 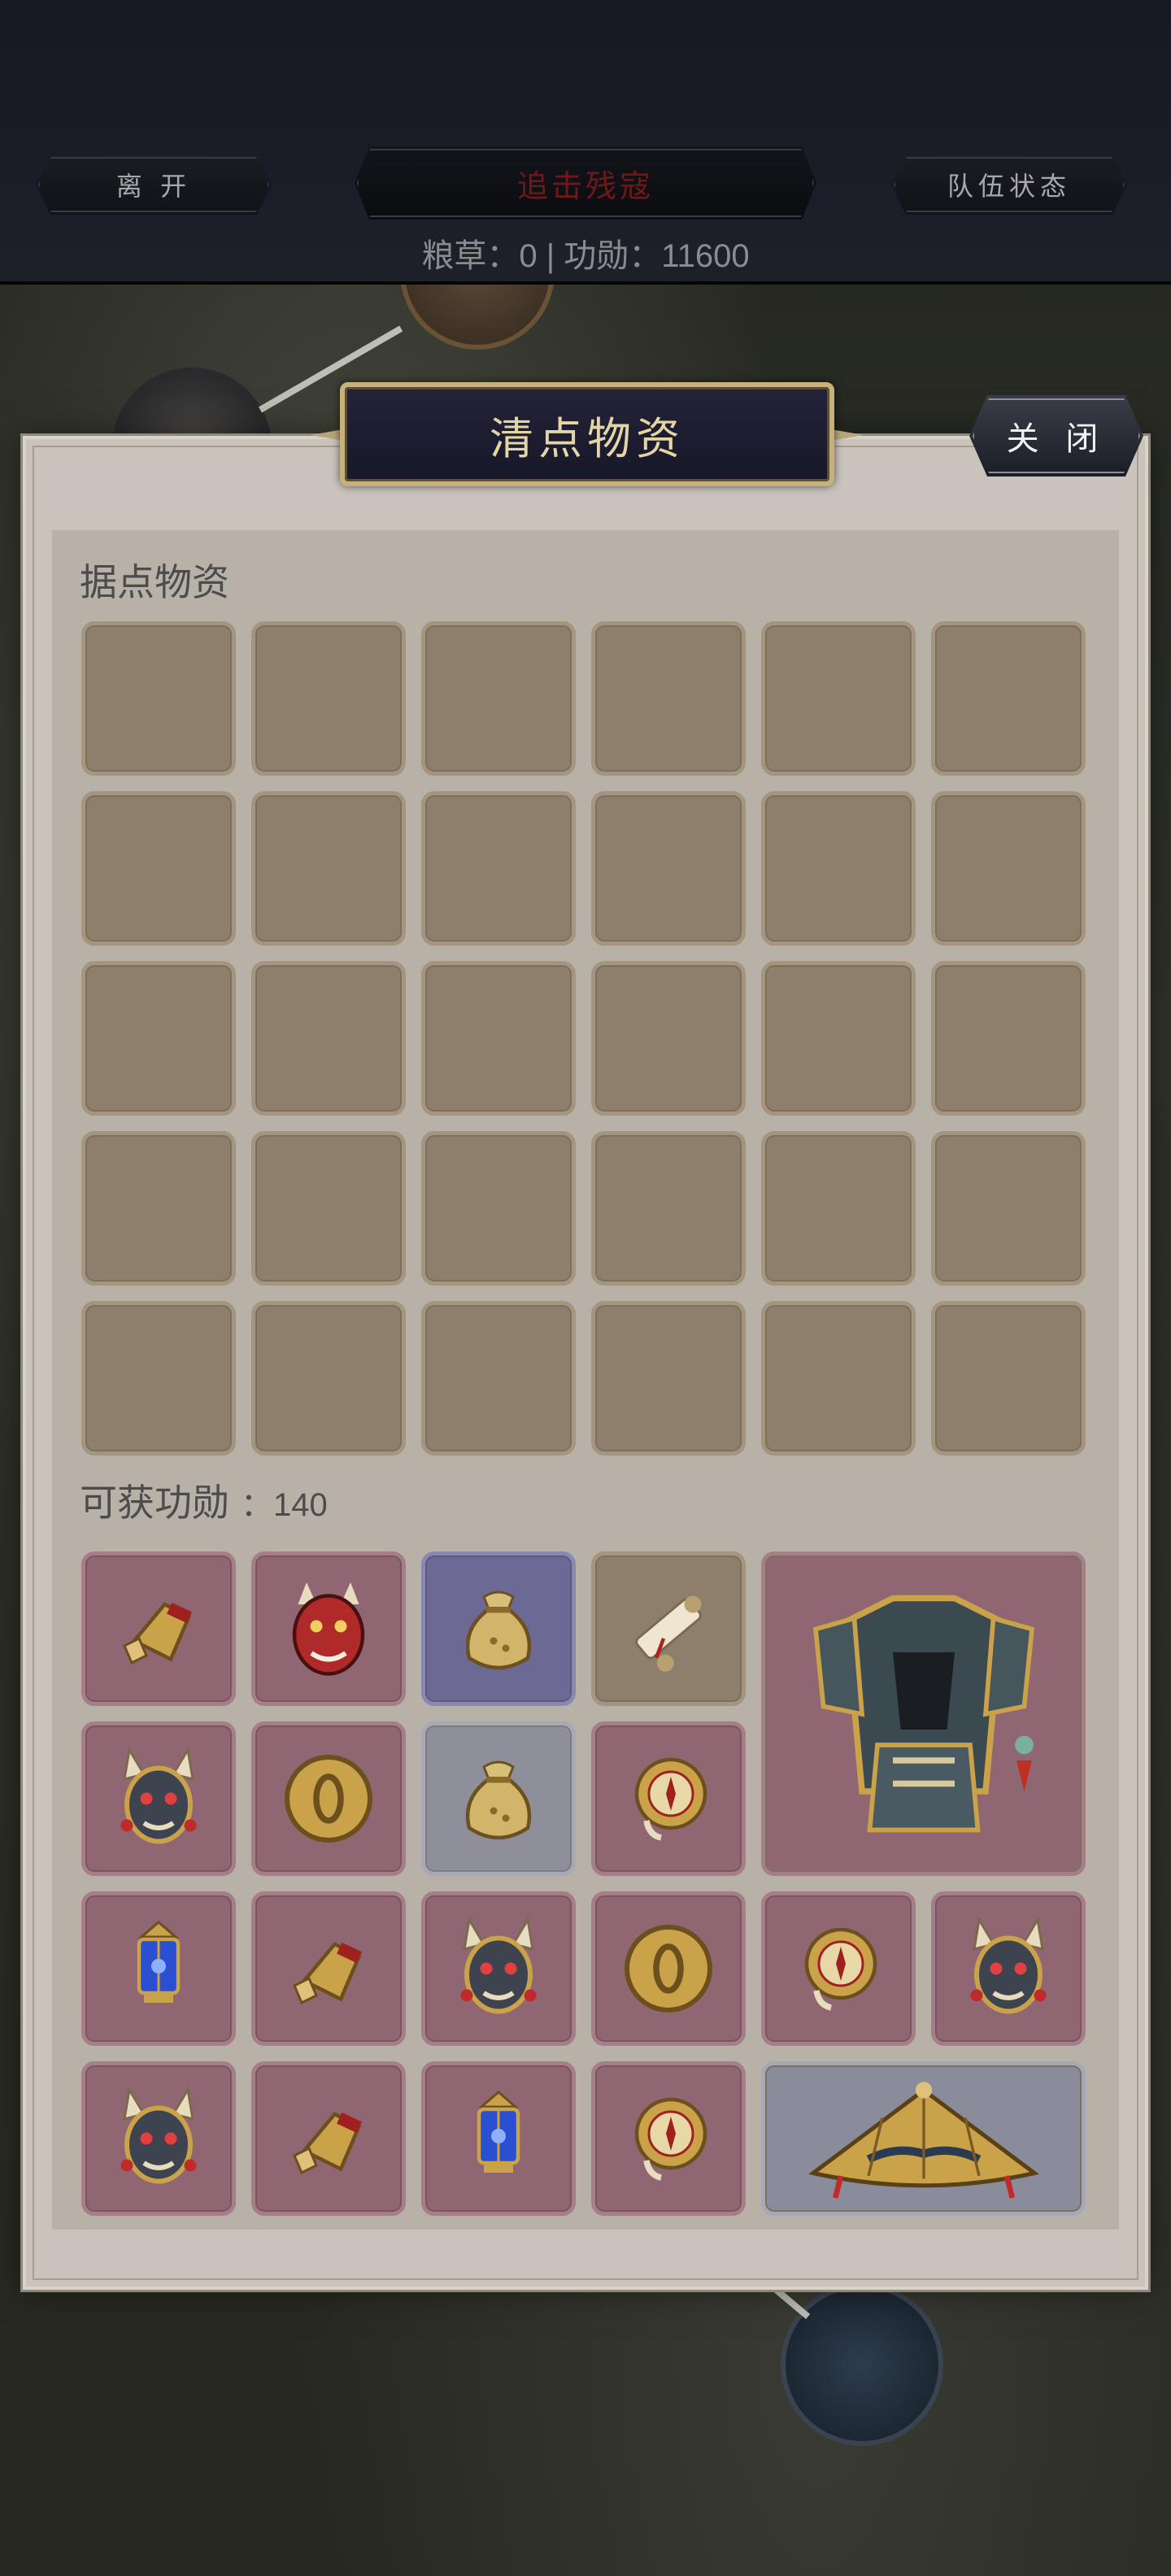 I want to click on mission-title-label: 追击残寇, so click(x=585, y=186).